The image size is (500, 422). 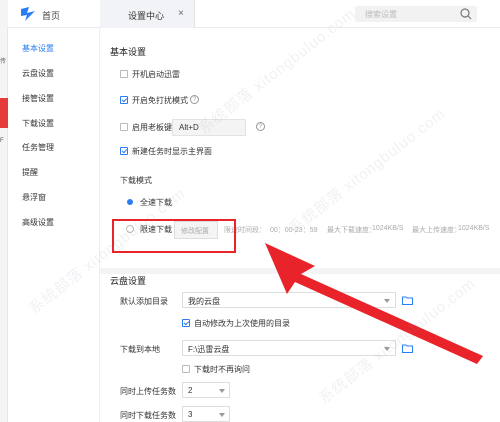 I want to click on auto-start-label: 开机启动迅雷, so click(x=156, y=74).